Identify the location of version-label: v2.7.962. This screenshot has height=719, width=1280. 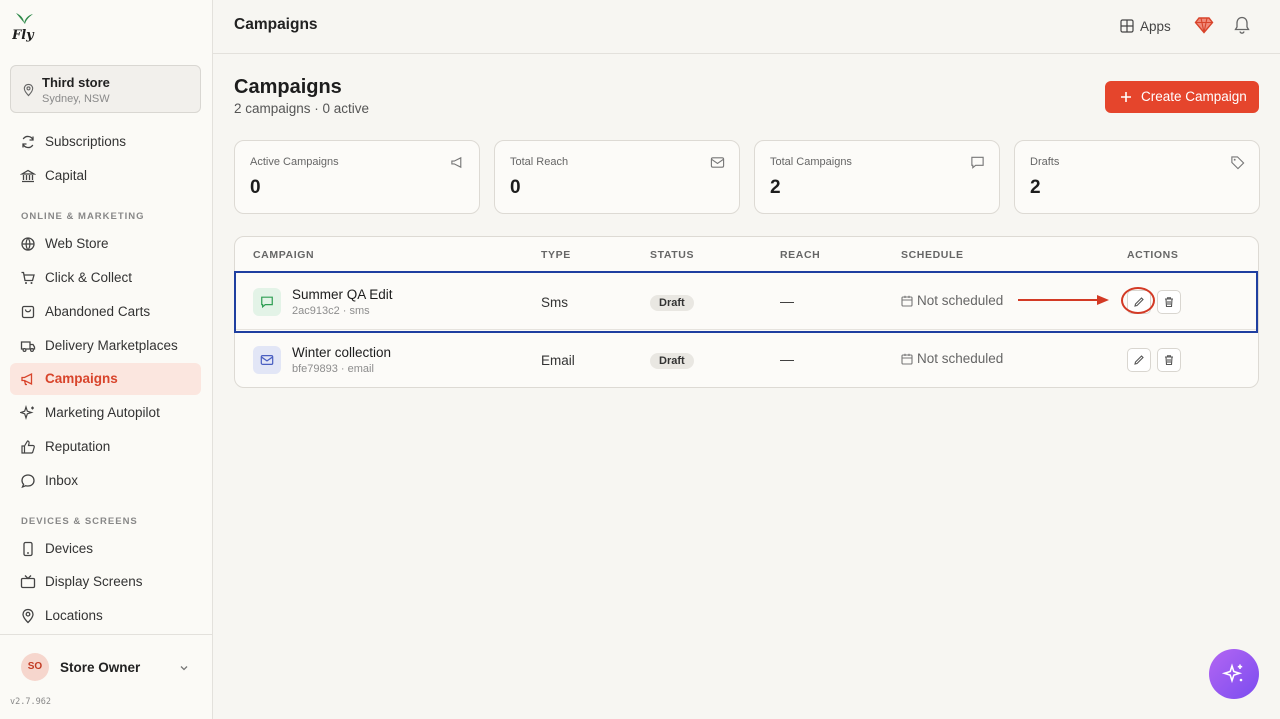
(30, 702).